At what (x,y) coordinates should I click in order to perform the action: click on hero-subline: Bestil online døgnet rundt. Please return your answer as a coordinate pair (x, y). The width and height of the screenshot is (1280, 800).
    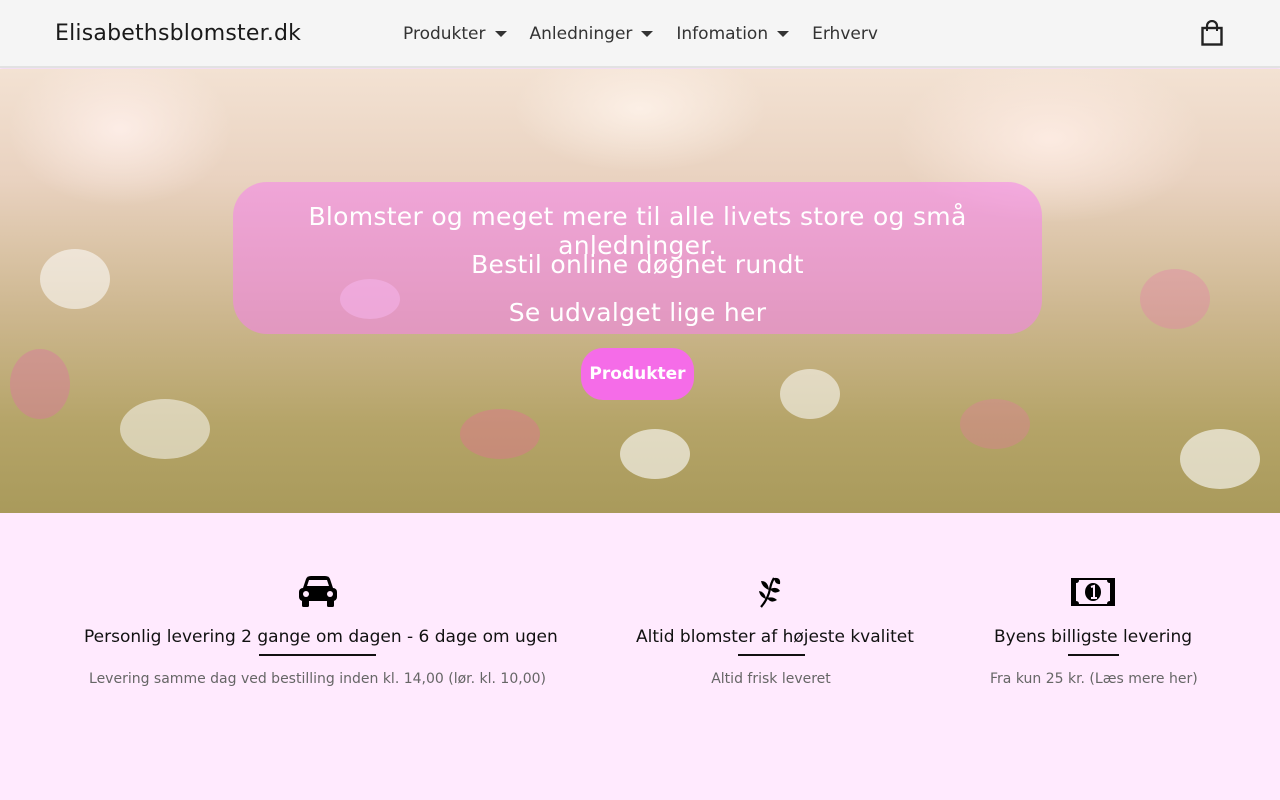
    Looking at the image, I should click on (637, 264).